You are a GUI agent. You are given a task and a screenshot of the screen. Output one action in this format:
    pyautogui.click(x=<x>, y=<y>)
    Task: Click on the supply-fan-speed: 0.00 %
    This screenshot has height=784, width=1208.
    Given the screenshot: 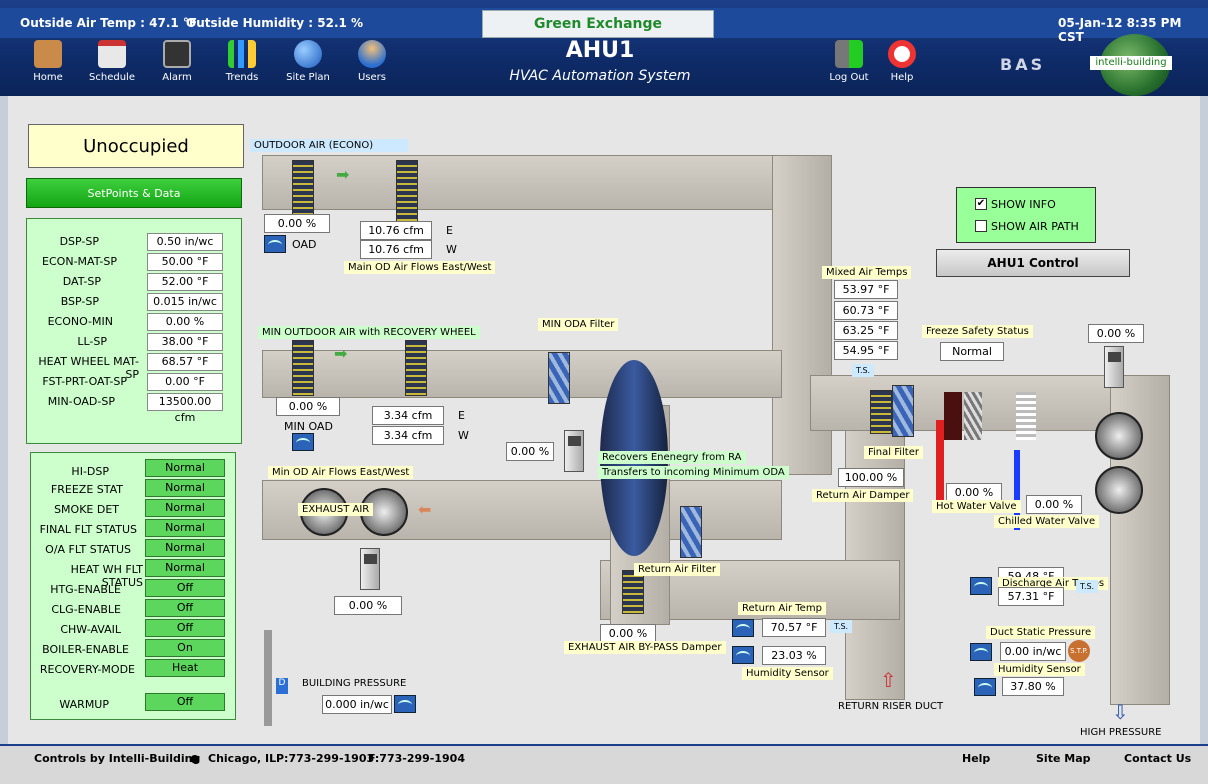 What is the action you would take?
    pyautogui.click(x=1116, y=333)
    